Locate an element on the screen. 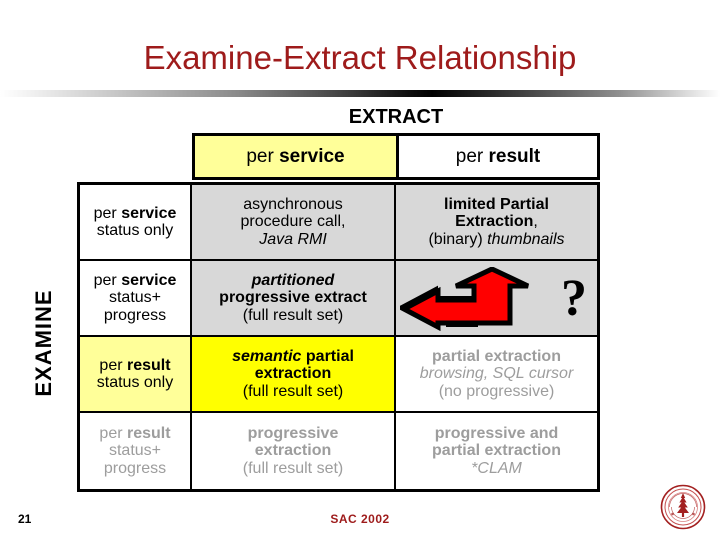 This screenshot has height=540, width=720. cell-service-service-line3: Java RMI is located at coordinates (293, 239).